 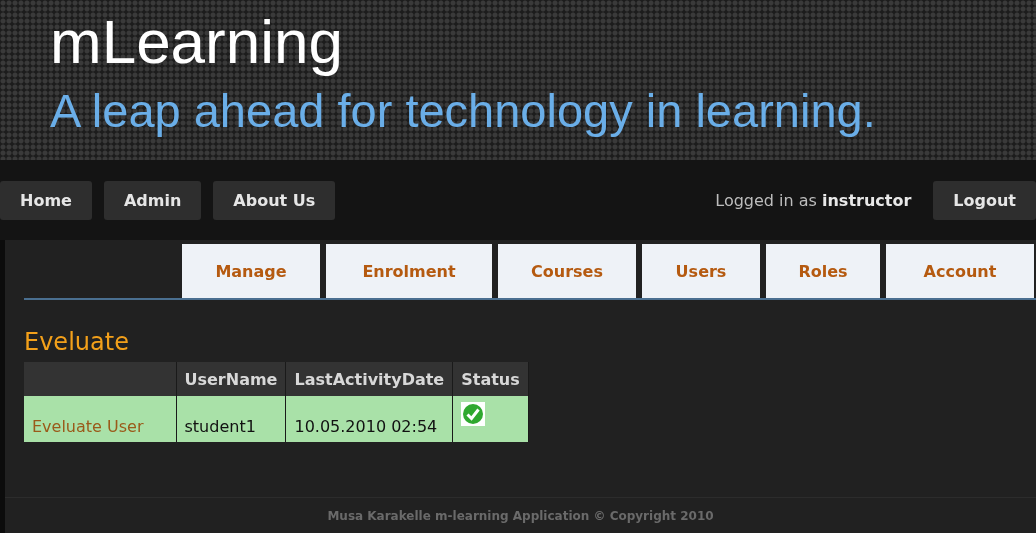 What do you see at coordinates (463, 111) in the screenshot?
I see `site-tagline: A leap ahead for technology in learning.` at bounding box center [463, 111].